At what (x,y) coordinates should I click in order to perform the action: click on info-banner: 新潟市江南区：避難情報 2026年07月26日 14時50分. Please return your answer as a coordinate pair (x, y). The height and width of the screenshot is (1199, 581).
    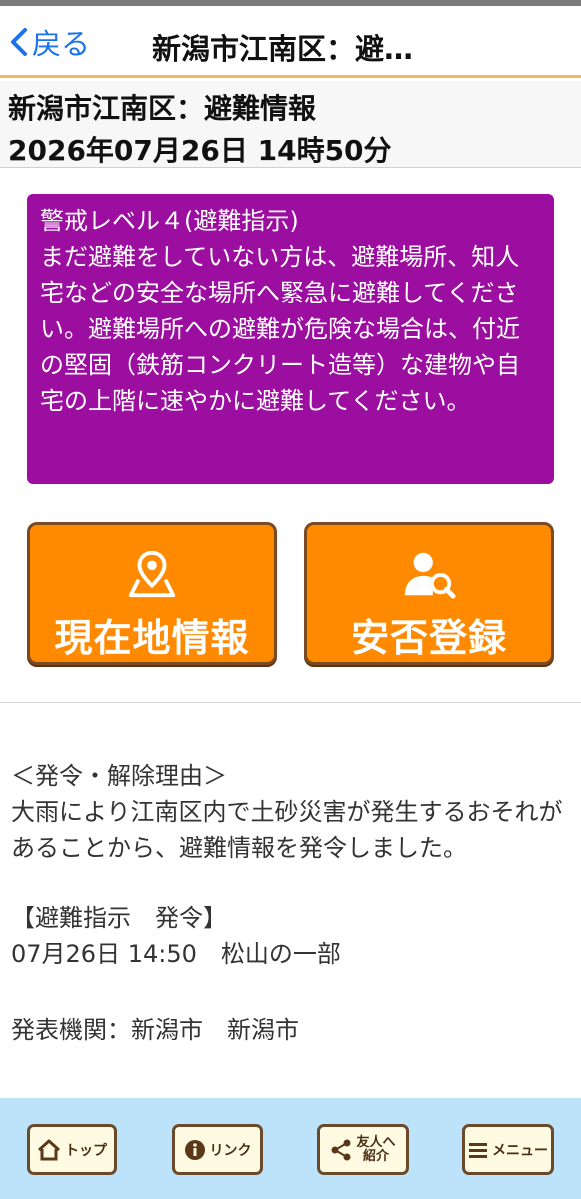
    Looking at the image, I should click on (290, 124).